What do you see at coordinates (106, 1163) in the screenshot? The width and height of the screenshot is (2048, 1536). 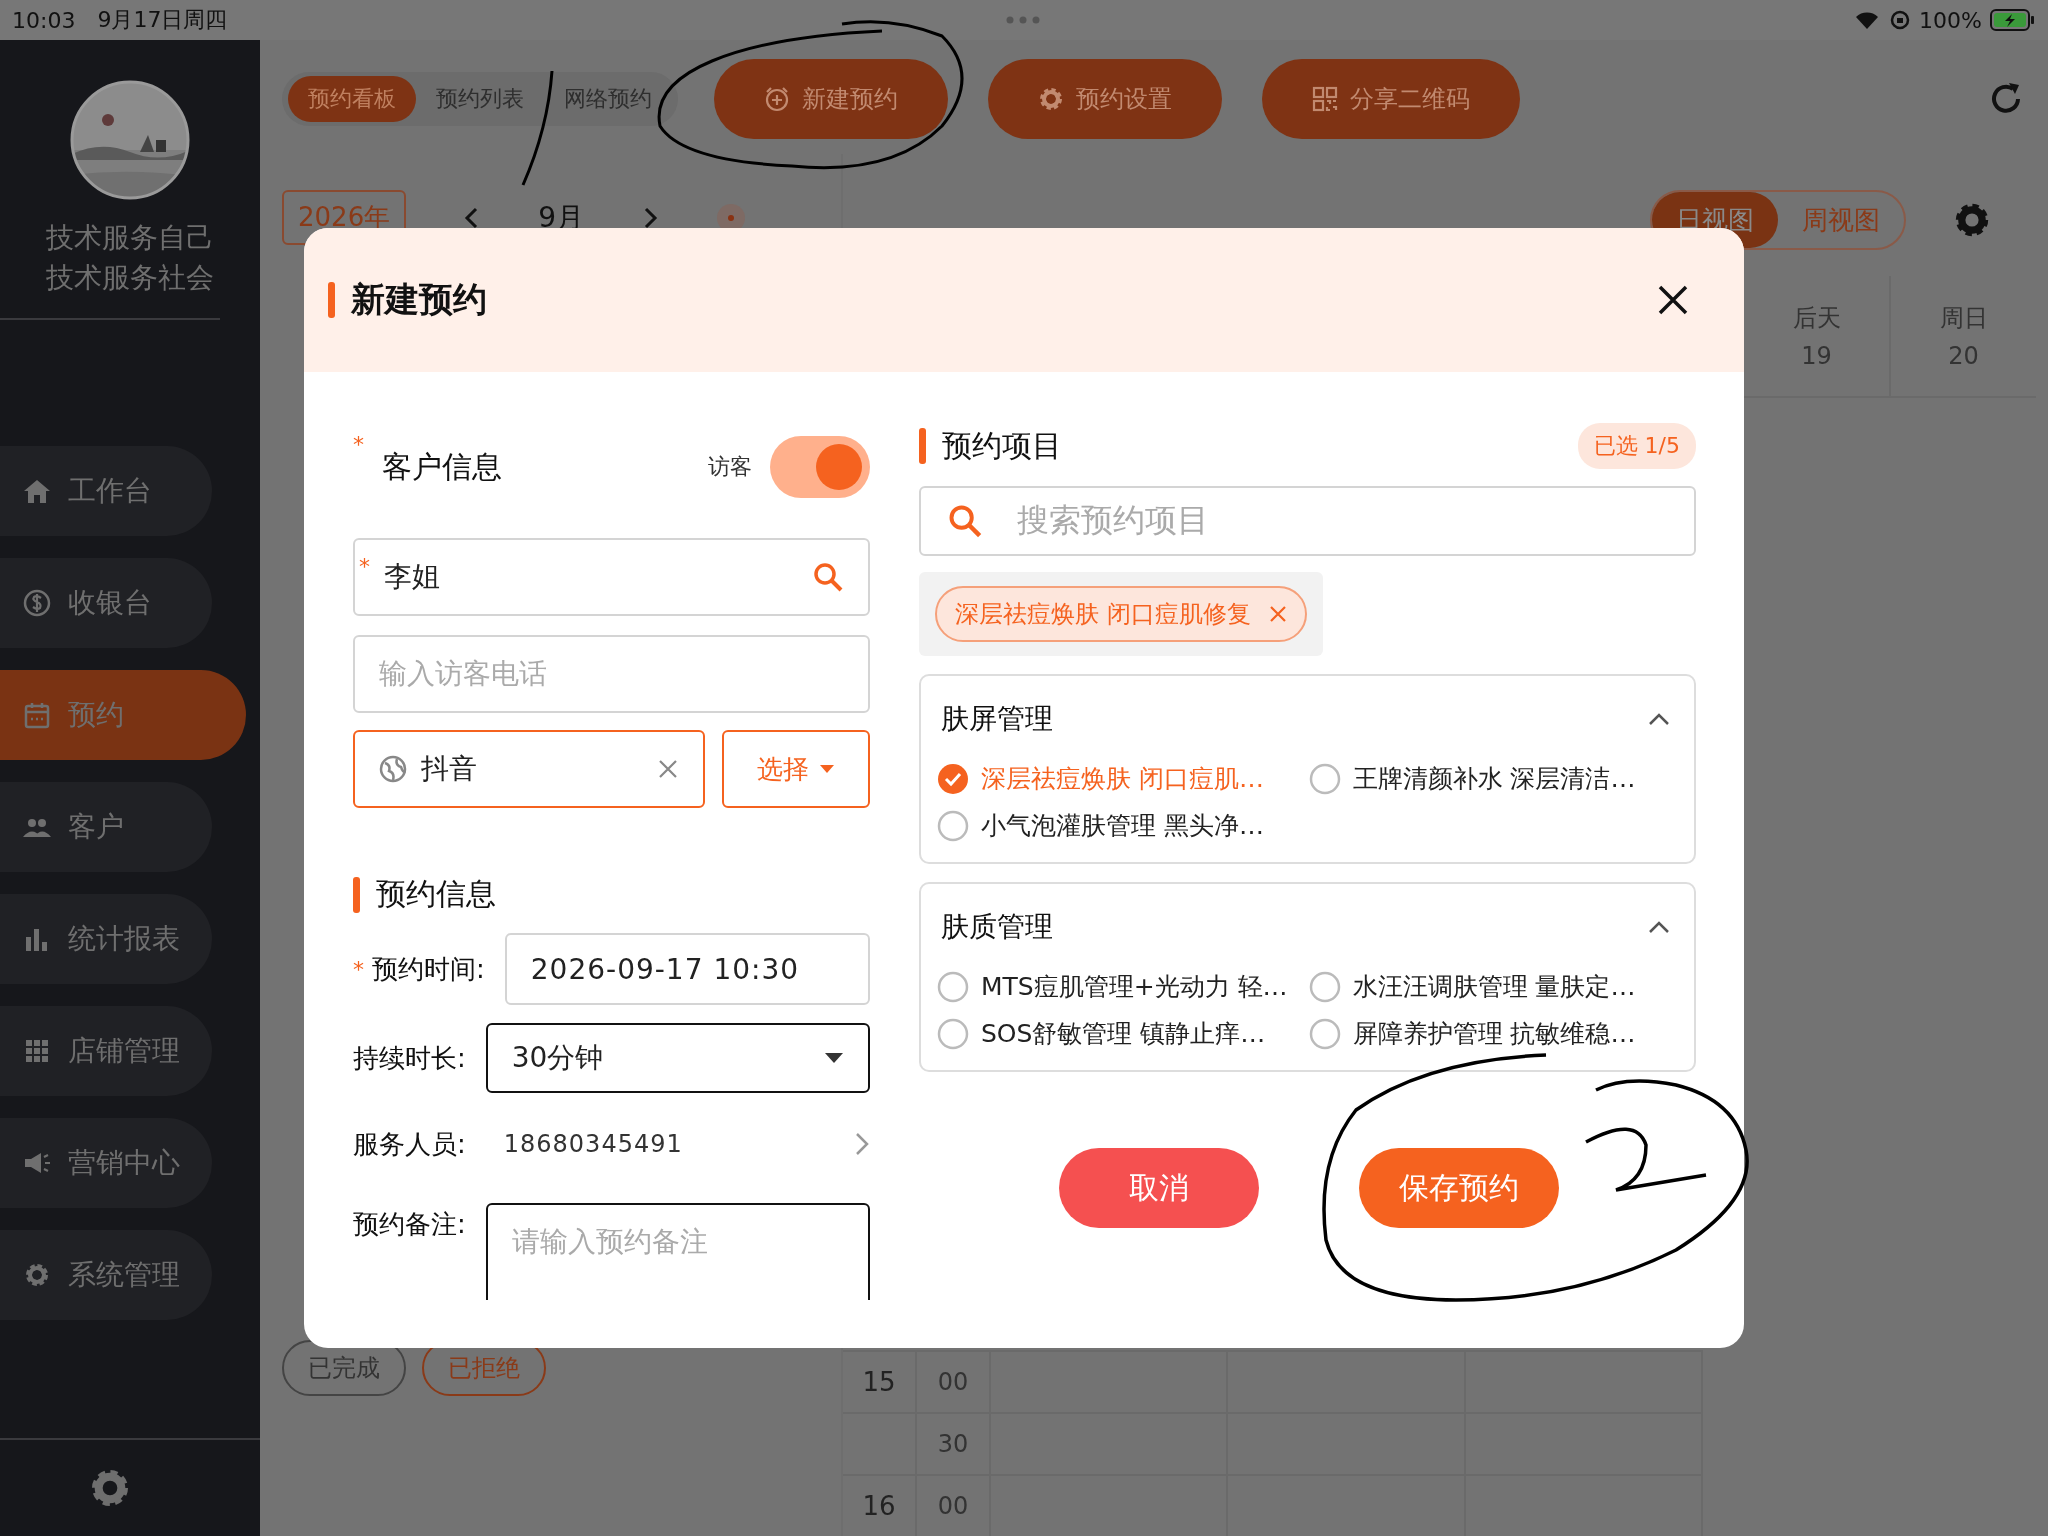 I see `nav-item: 营销中心` at bounding box center [106, 1163].